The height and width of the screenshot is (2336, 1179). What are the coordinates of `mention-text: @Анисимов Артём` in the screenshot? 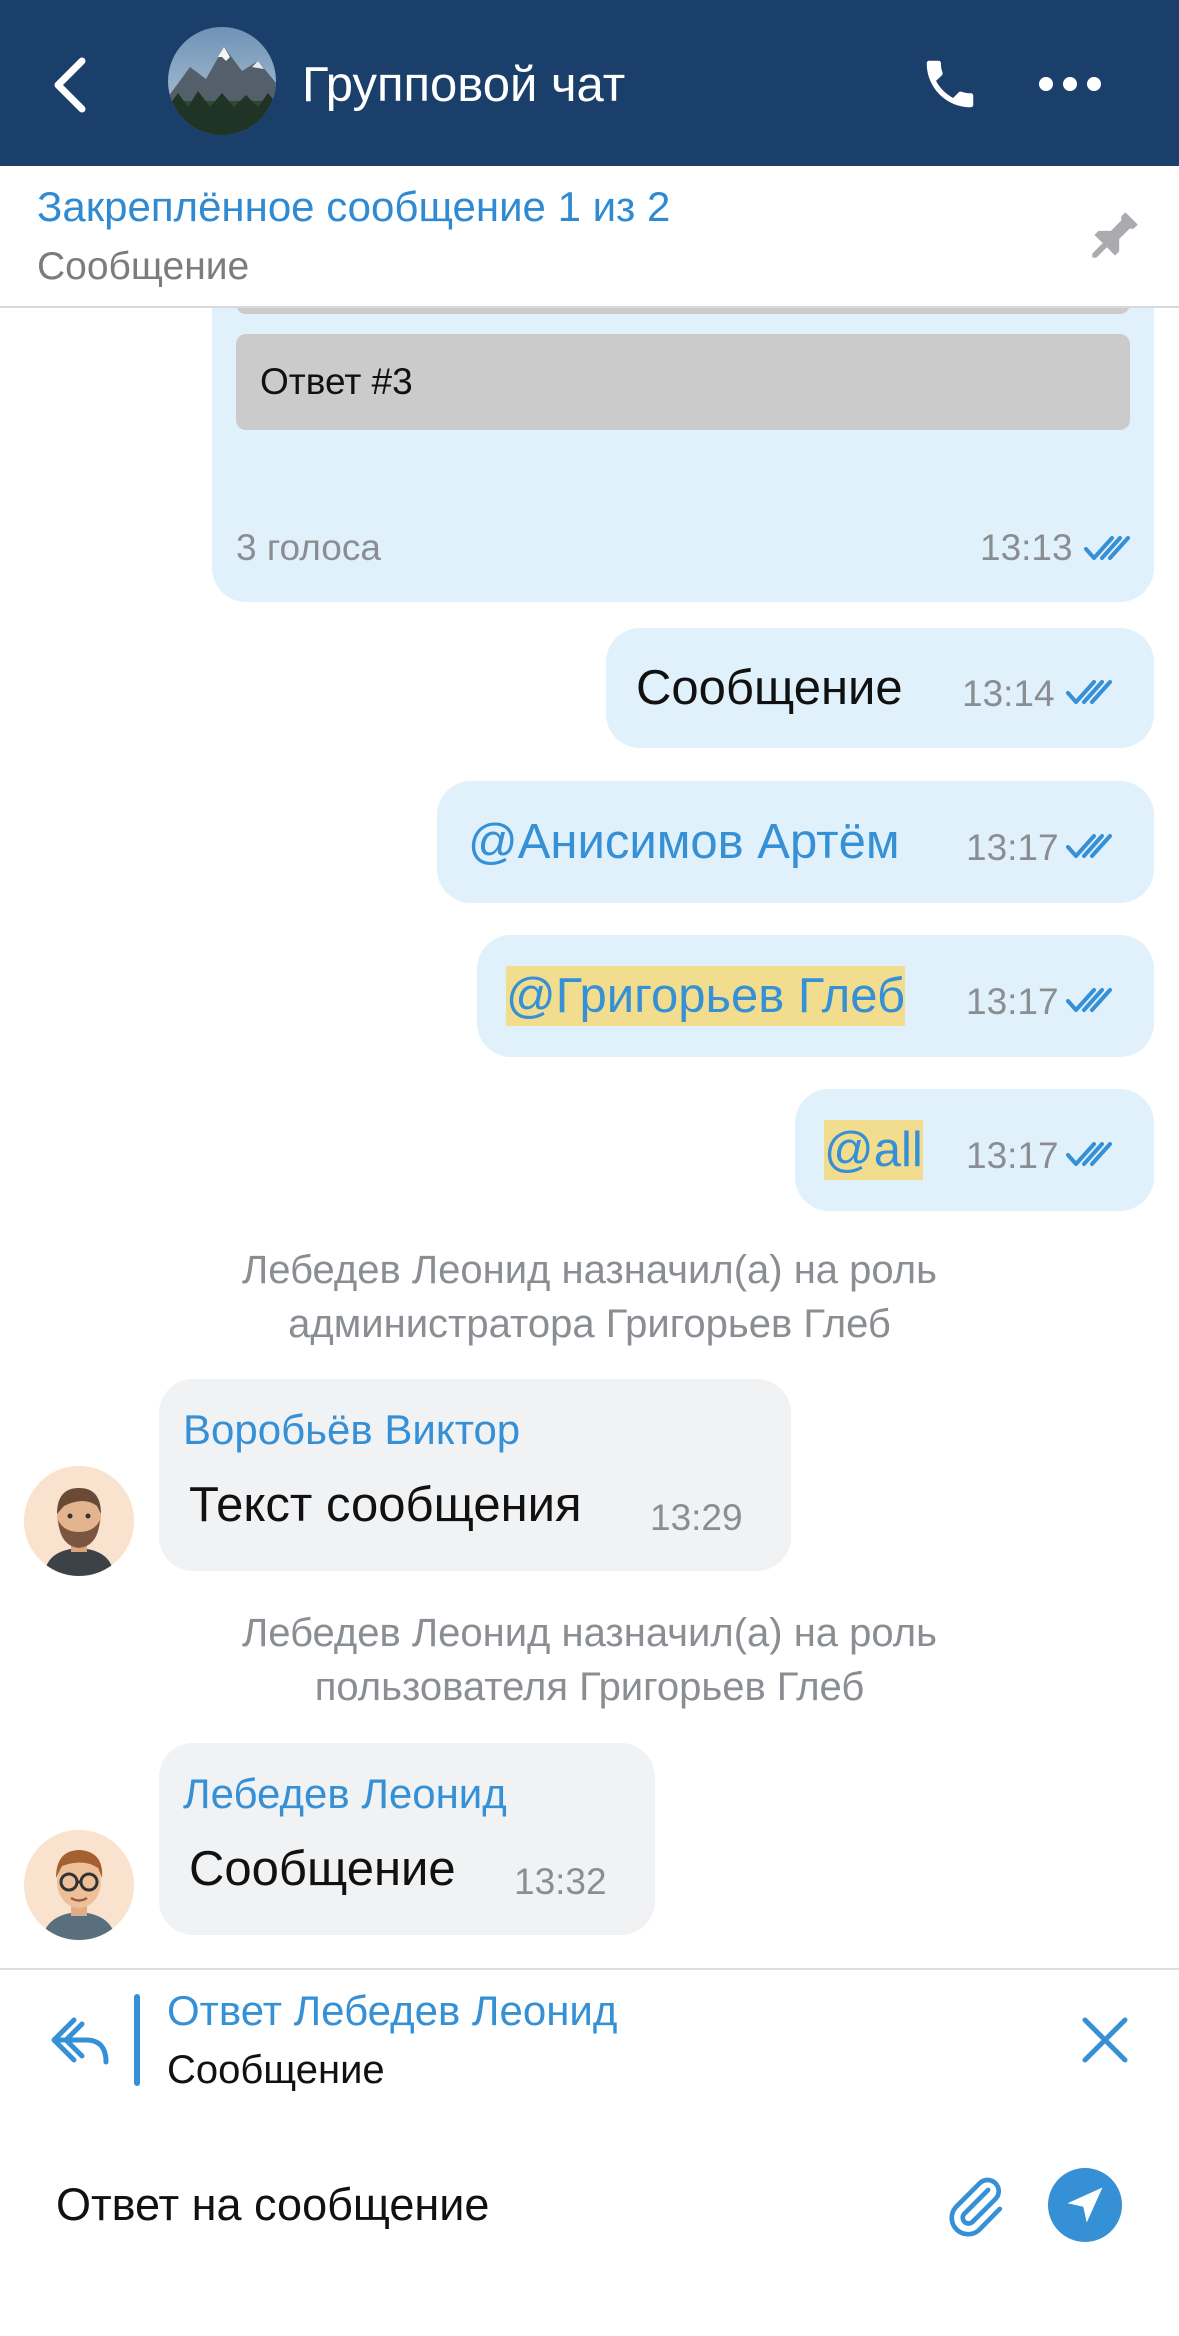 It's located at (684, 842).